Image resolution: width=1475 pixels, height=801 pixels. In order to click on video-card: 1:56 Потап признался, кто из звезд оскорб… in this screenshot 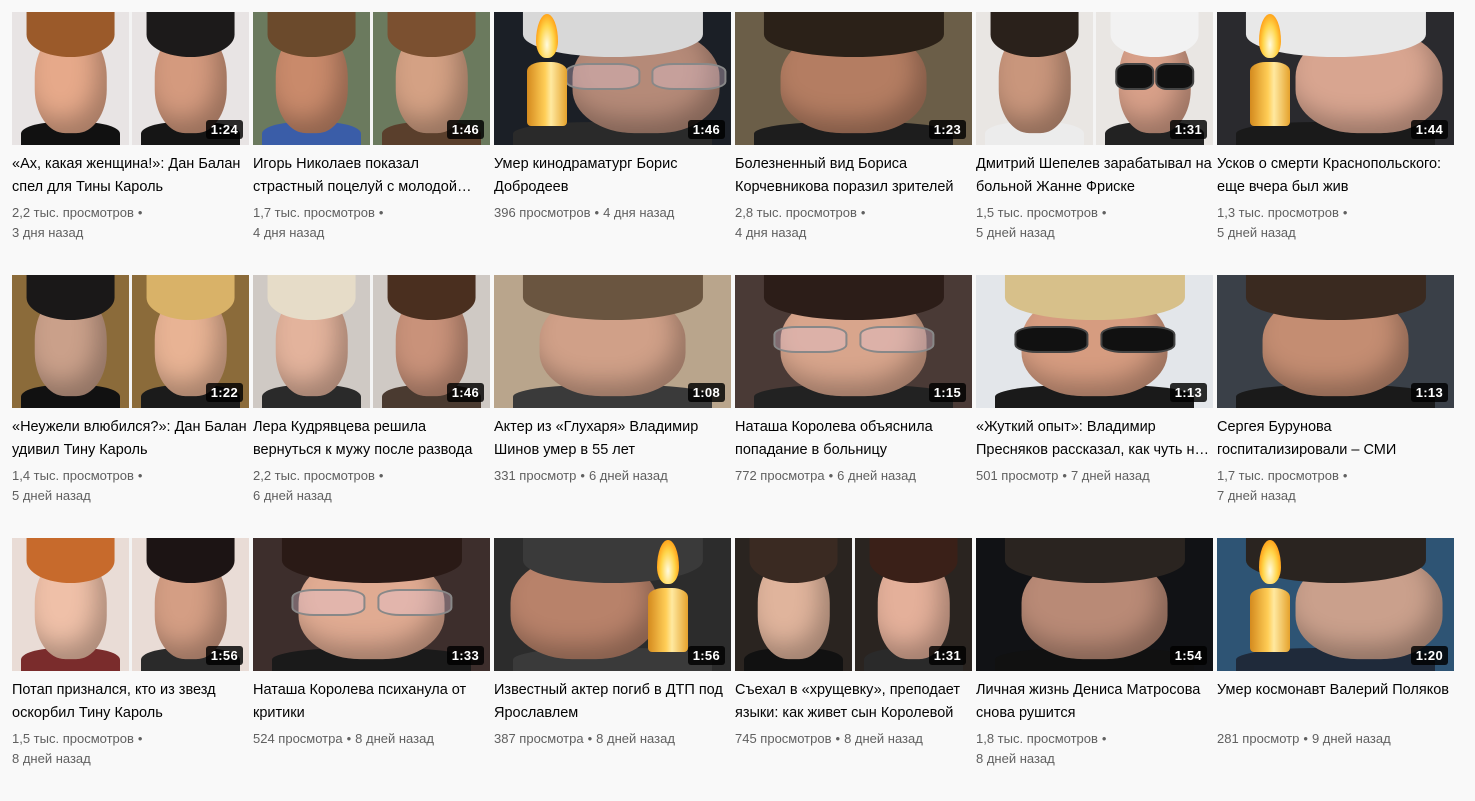, I will do `click(130, 669)`.